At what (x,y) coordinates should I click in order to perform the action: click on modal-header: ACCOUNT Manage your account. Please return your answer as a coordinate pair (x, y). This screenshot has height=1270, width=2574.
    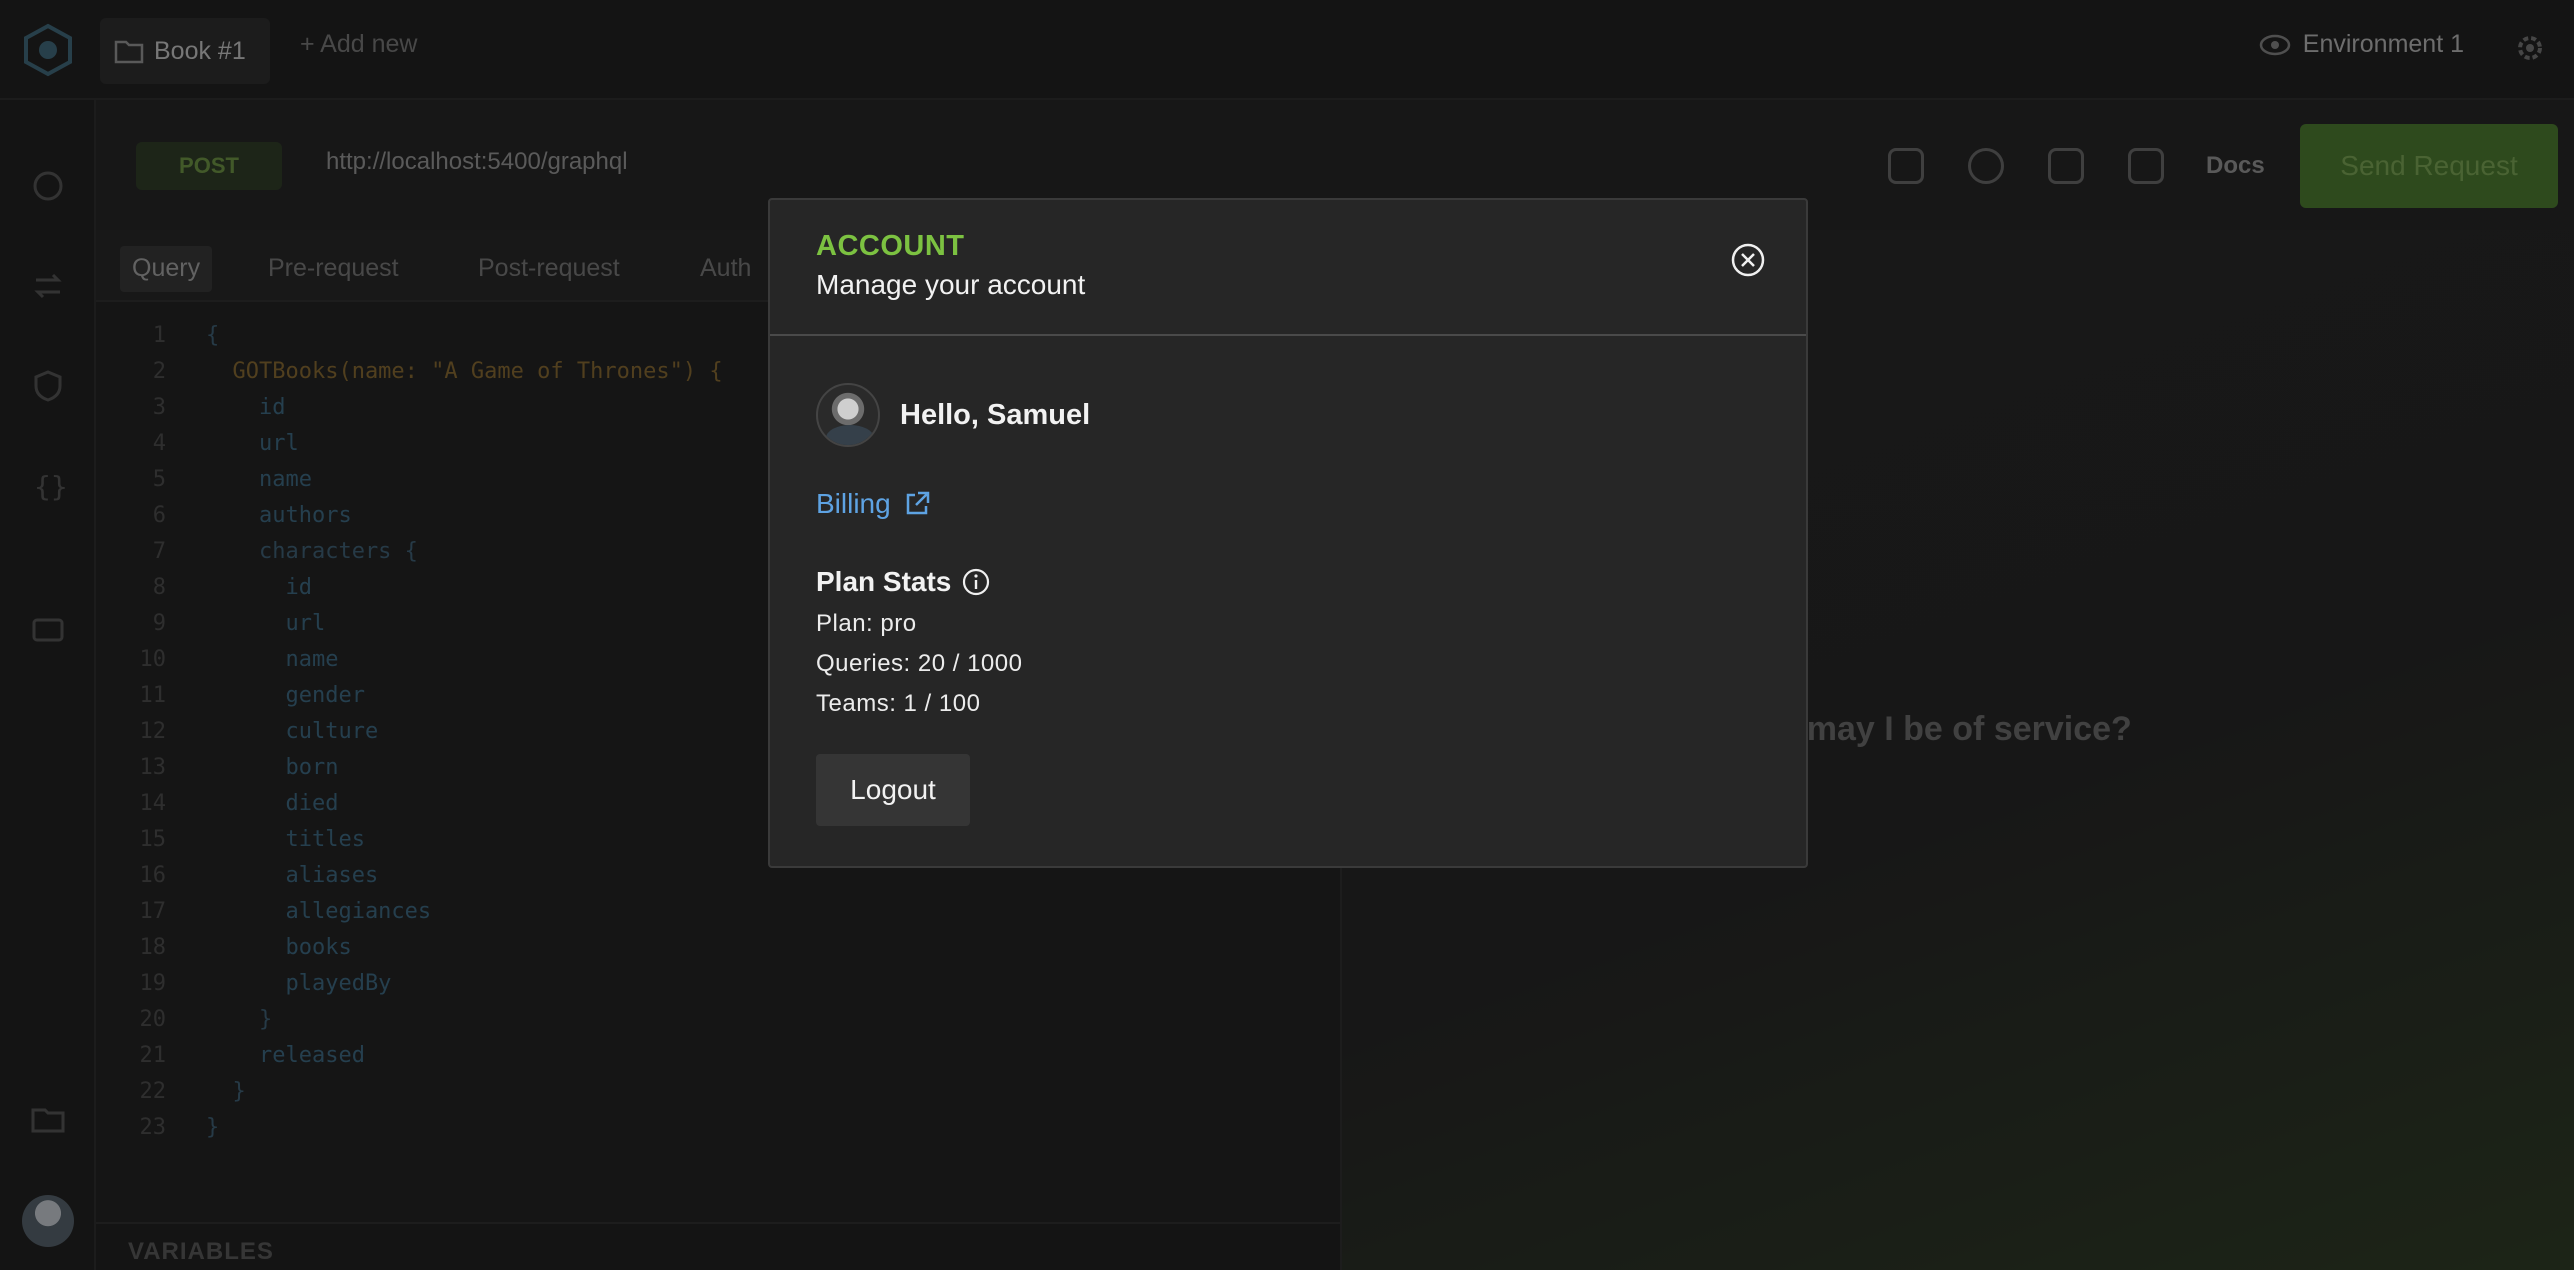
    Looking at the image, I should click on (1288, 268).